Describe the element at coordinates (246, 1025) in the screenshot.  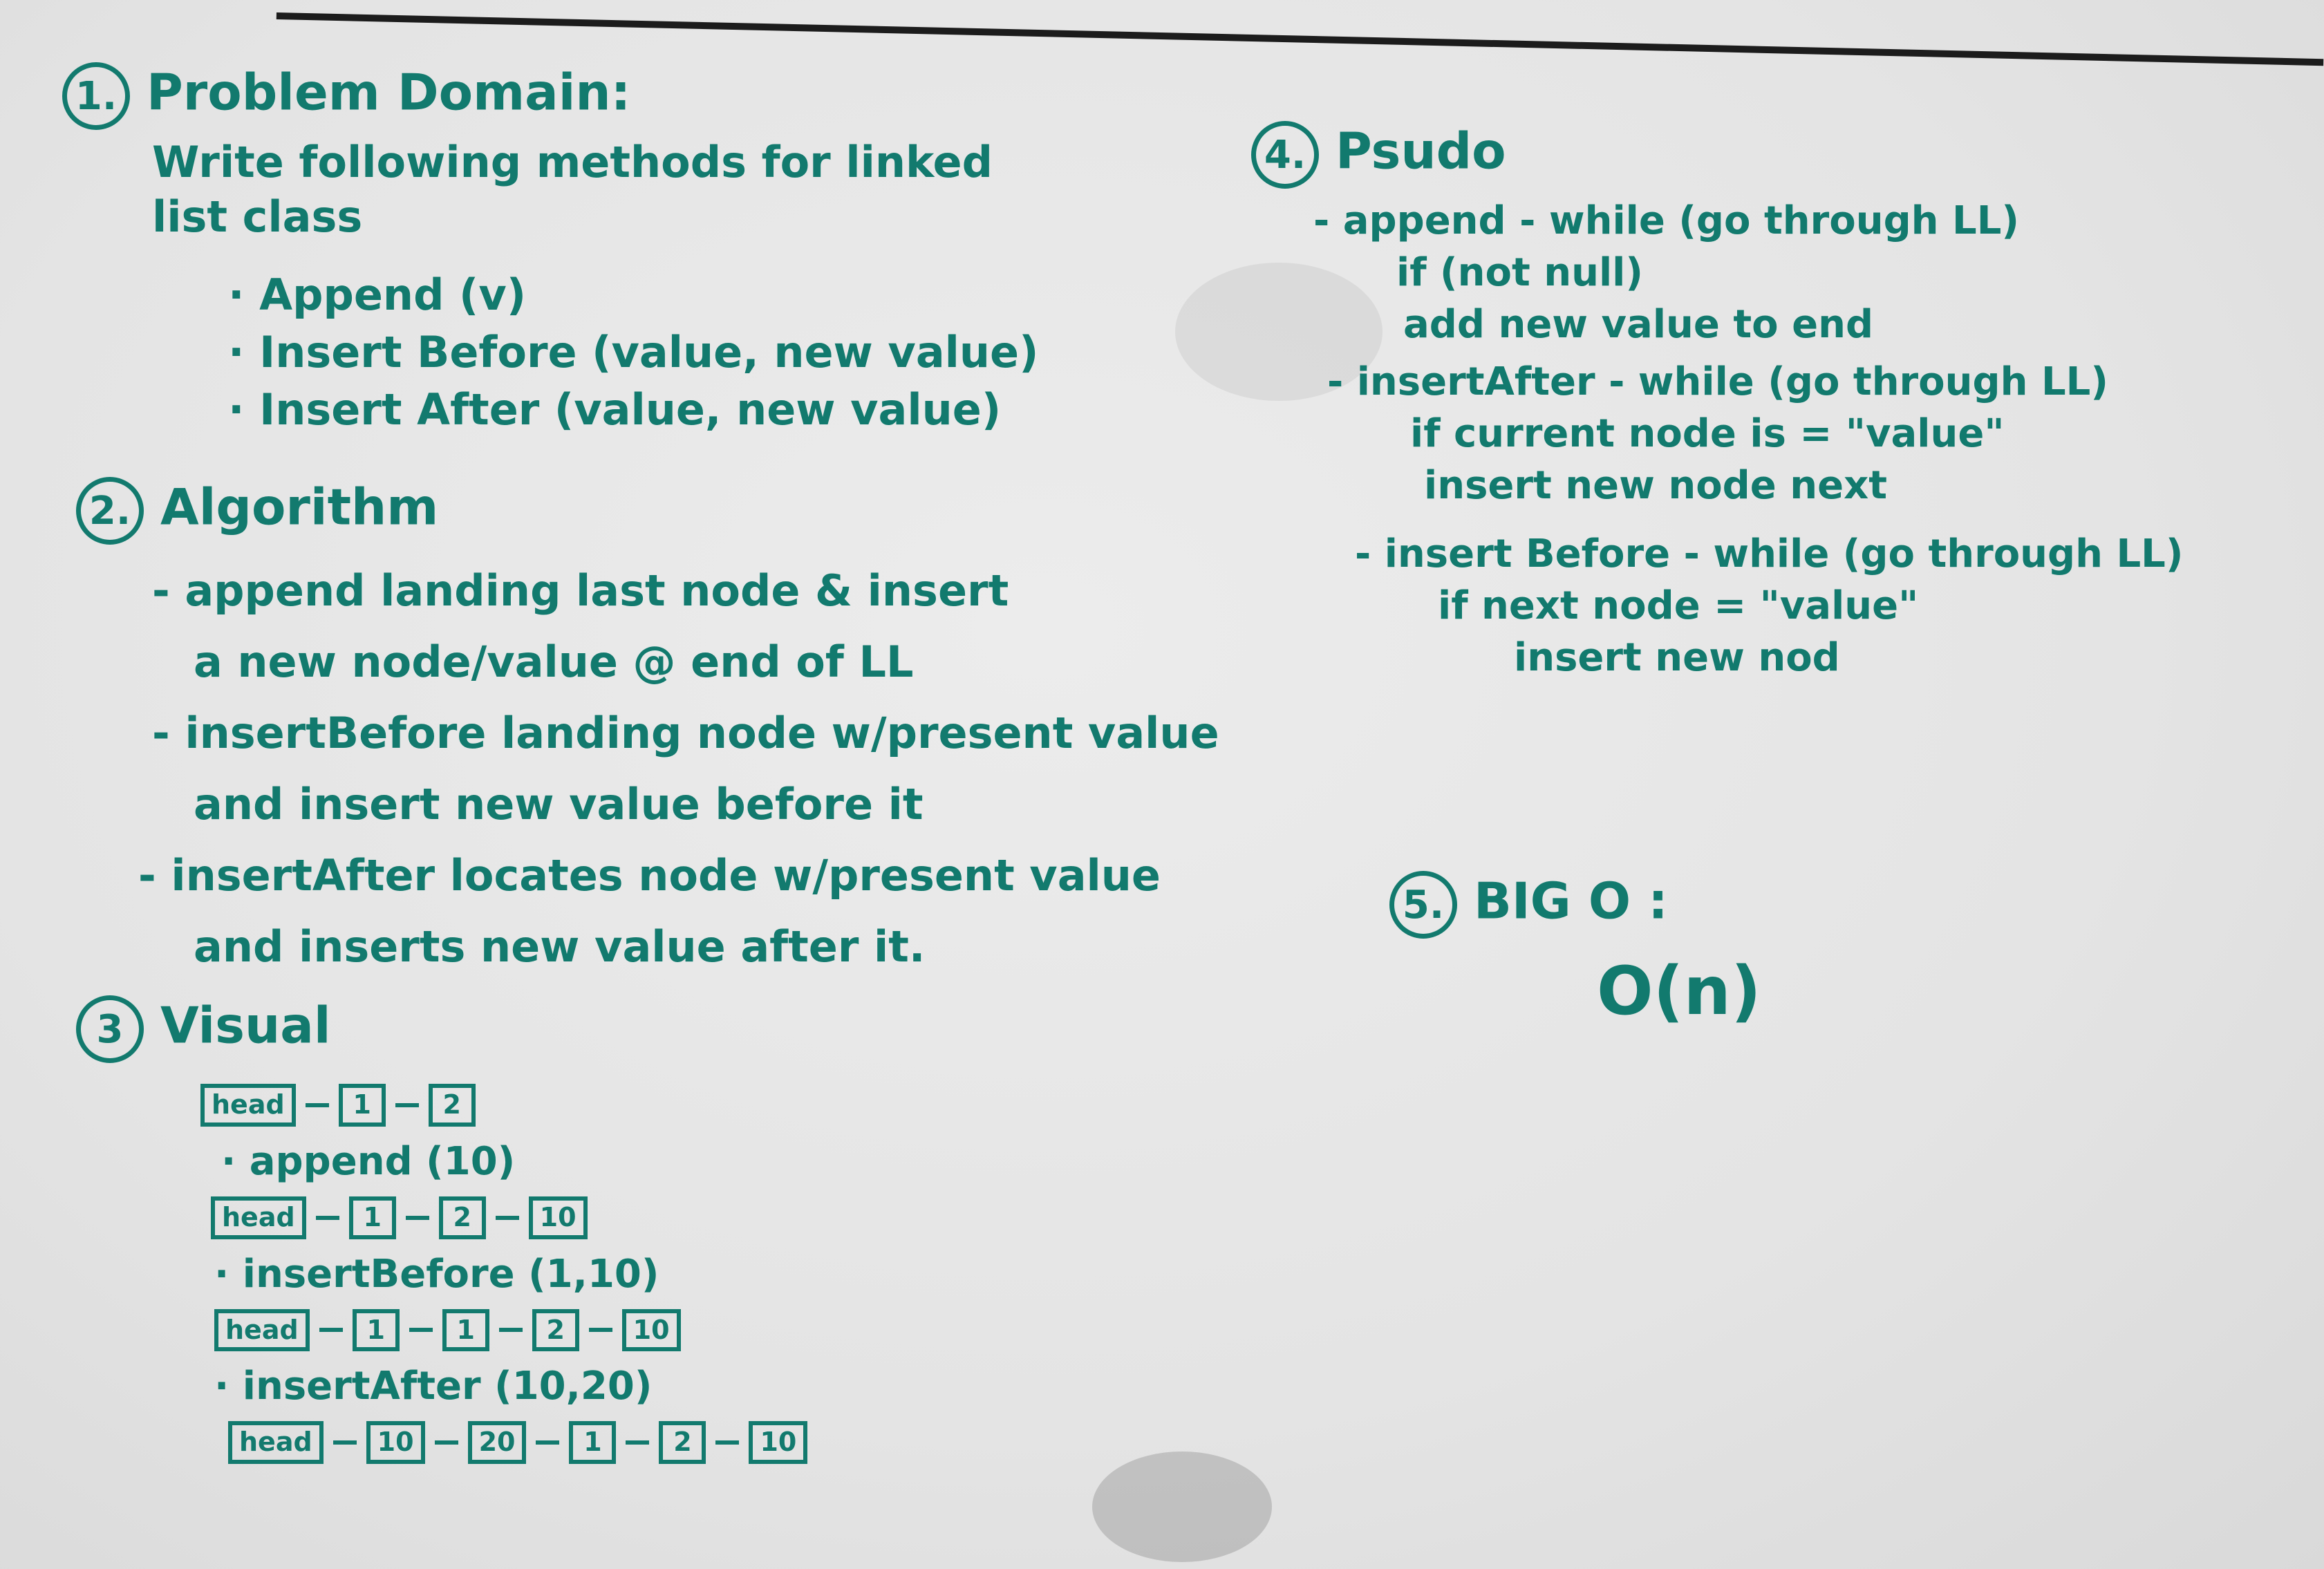
I see `section-title: Visual` at that location.